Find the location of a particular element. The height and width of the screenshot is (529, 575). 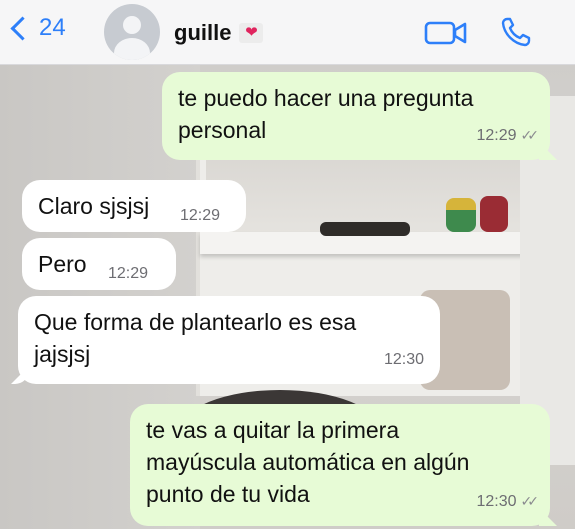

contact-name: guille is located at coordinates (203, 32).